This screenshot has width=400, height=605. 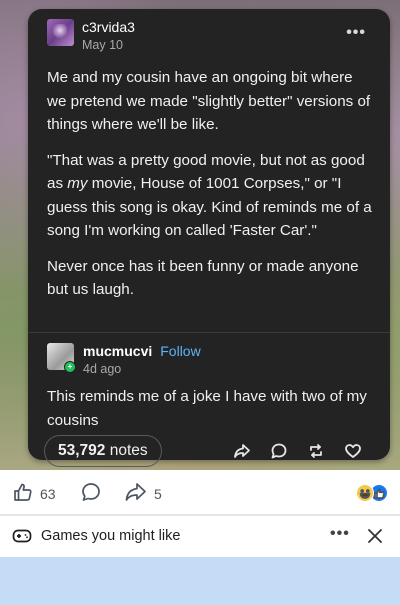 What do you see at coordinates (352, 451) in the screenshot?
I see `heart-icon` at bounding box center [352, 451].